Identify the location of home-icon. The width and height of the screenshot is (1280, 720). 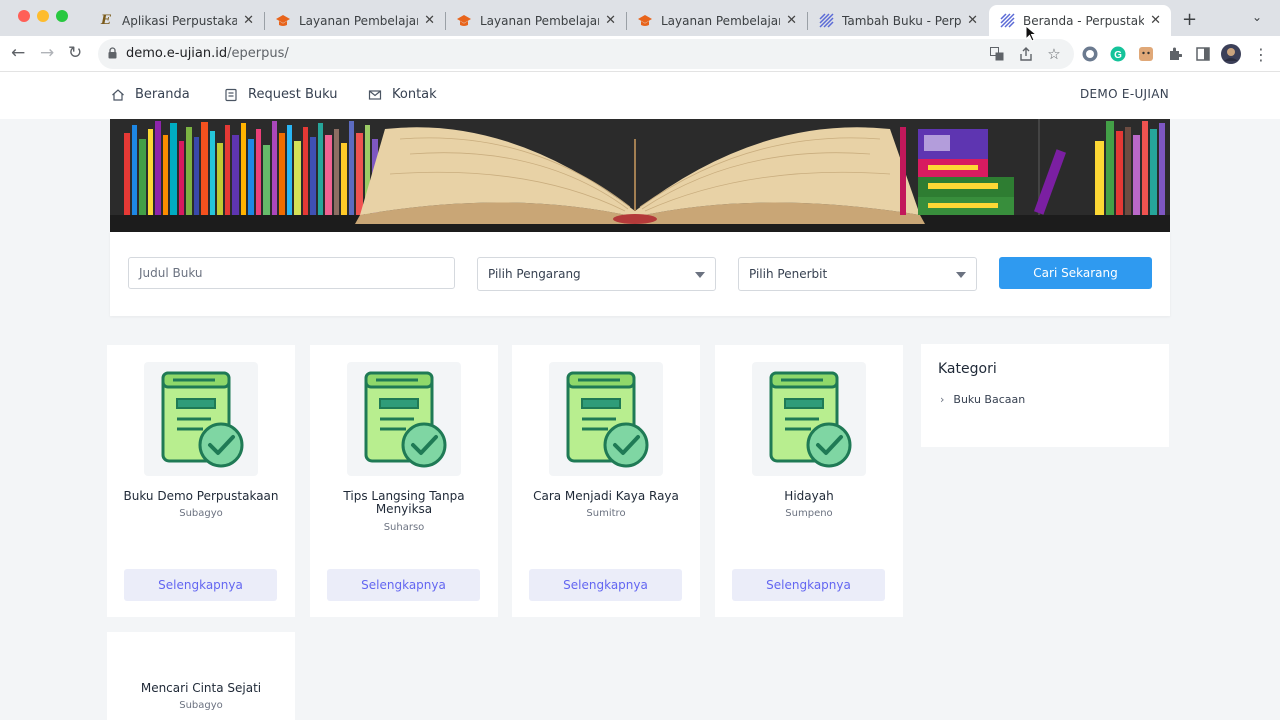
(118, 94).